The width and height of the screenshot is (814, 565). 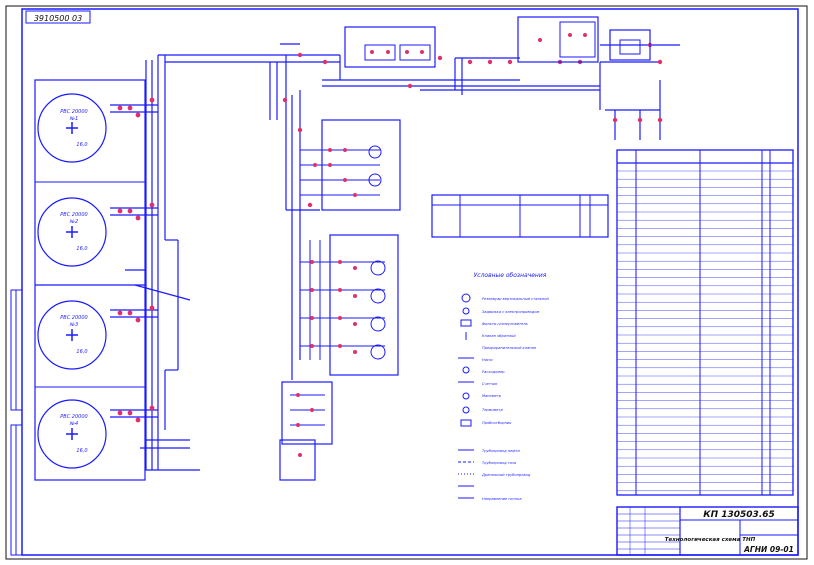 I want to click on sheet-code: АГНИ 09-01, so click(x=768, y=549).